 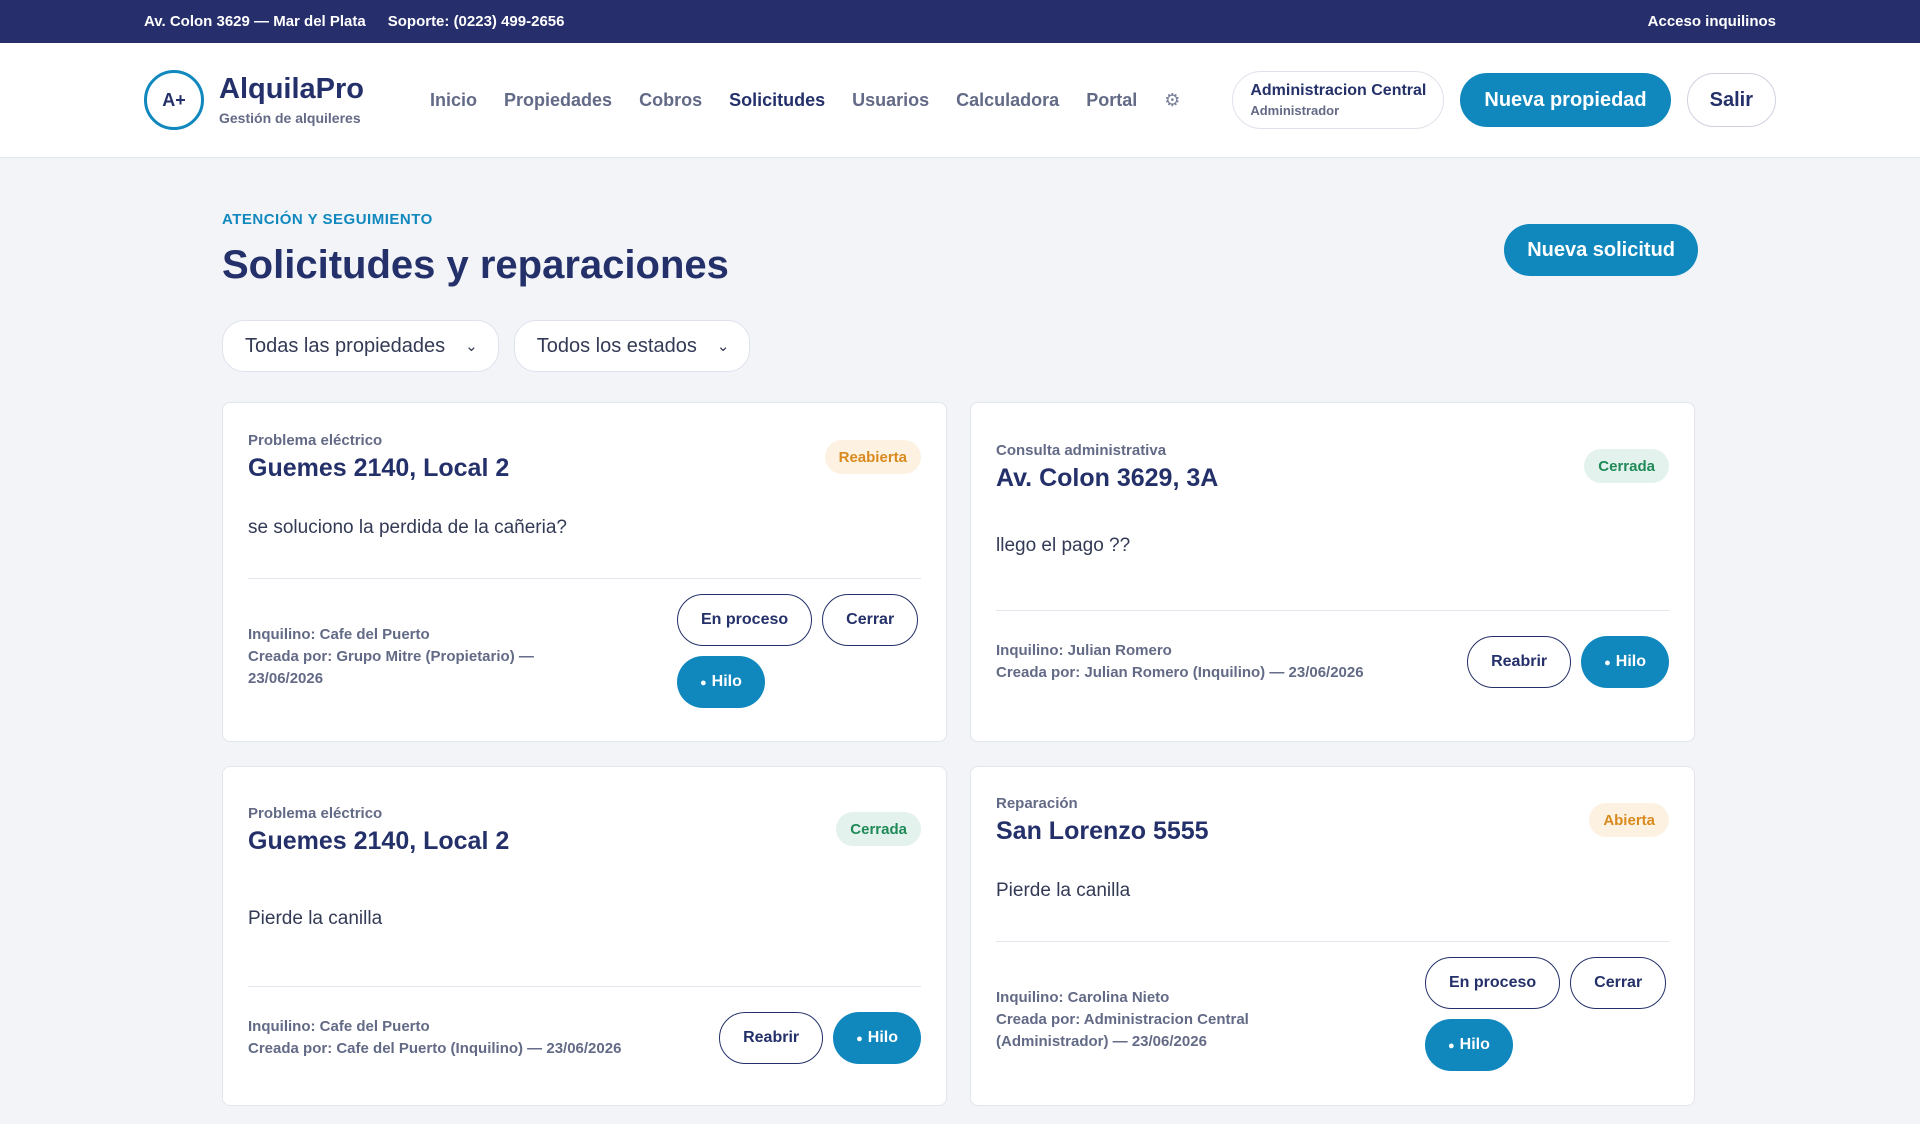 I want to click on request-created-by: Creada por: Grupo Mitre (Propietario) —, so click(x=391, y=656).